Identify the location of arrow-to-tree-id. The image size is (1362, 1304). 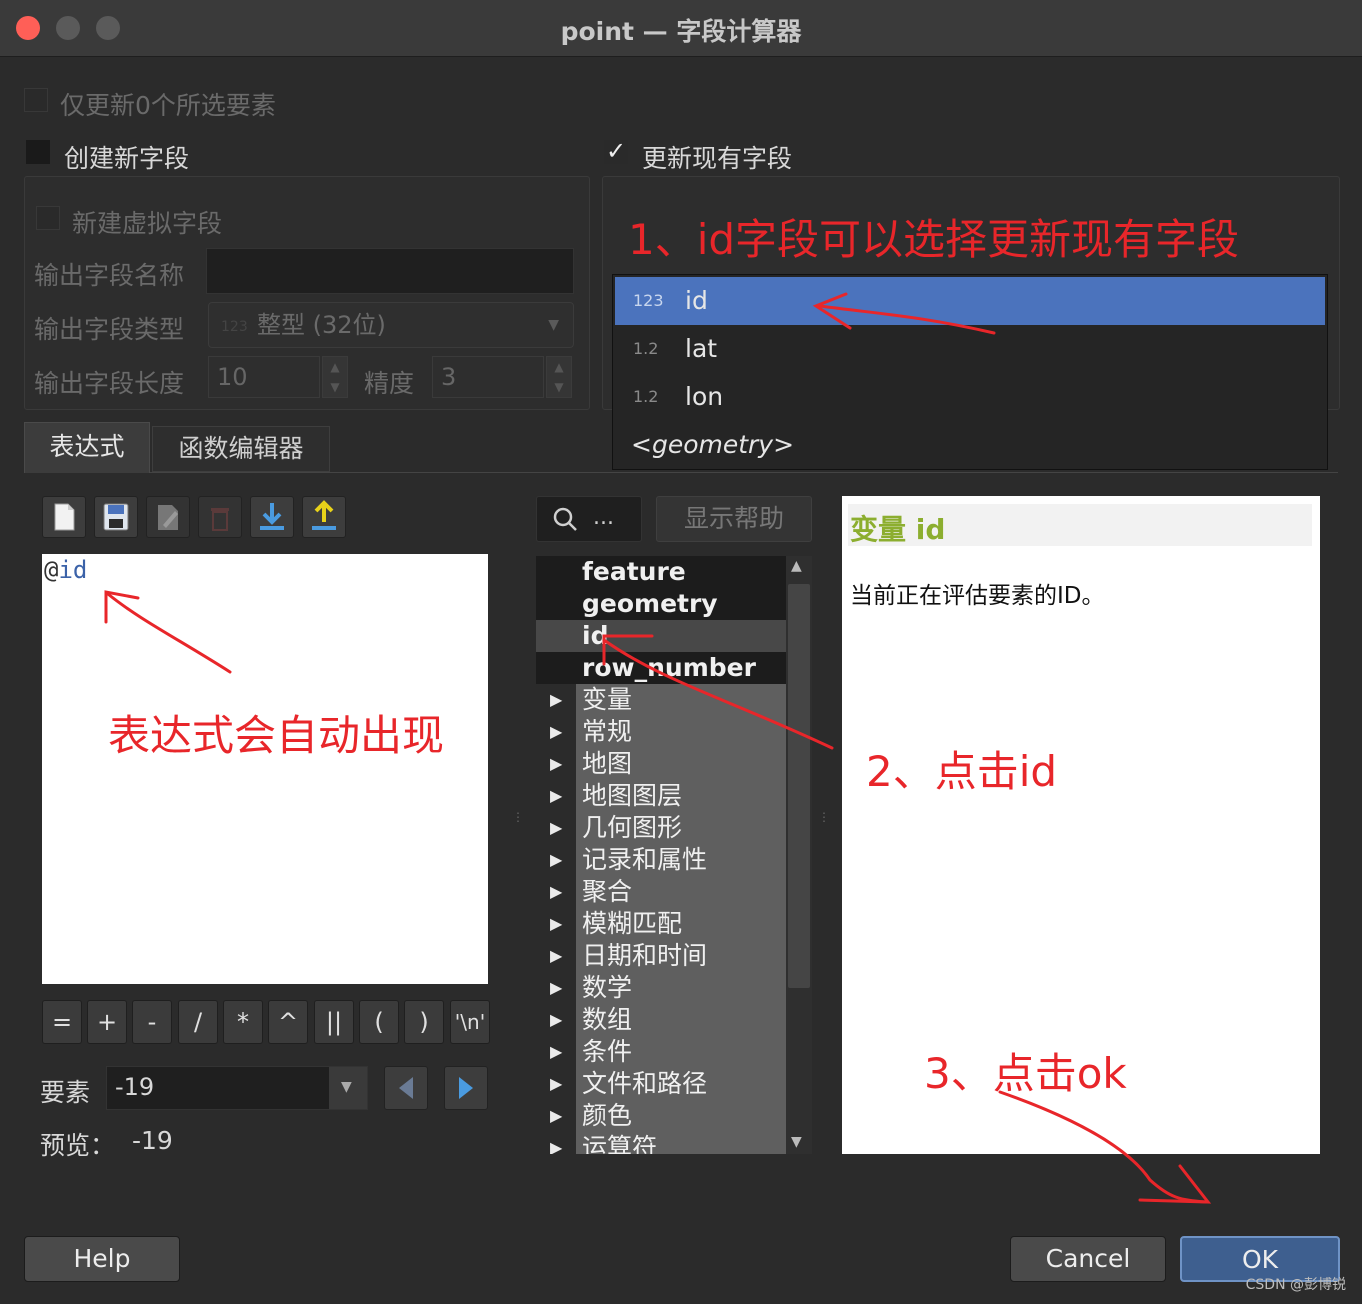
(718, 694).